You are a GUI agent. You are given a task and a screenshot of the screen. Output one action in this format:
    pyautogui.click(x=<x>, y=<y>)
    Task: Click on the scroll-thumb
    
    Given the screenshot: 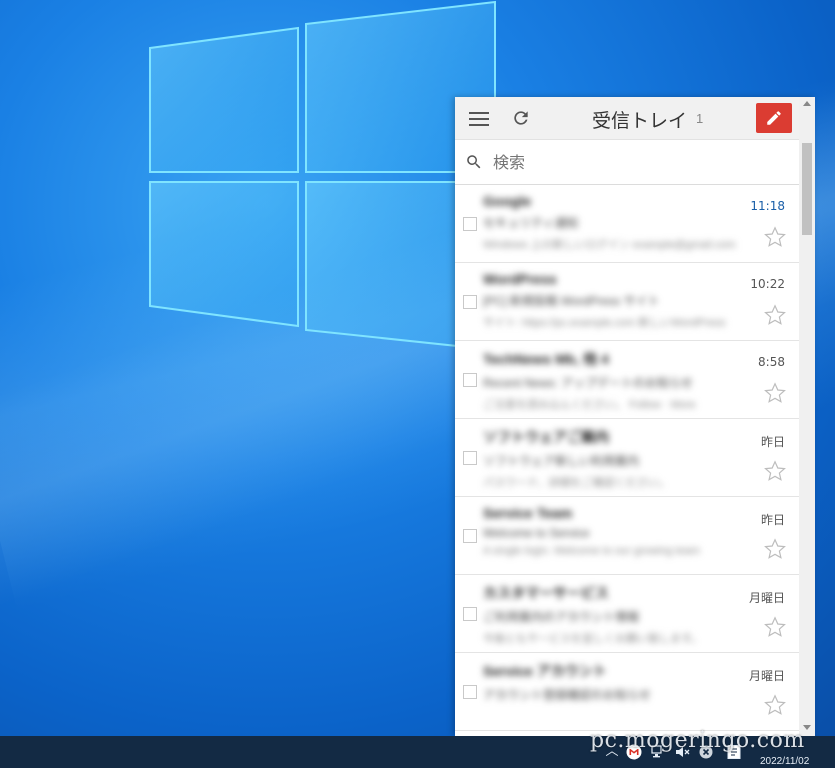 What is the action you would take?
    pyautogui.click(x=807, y=189)
    